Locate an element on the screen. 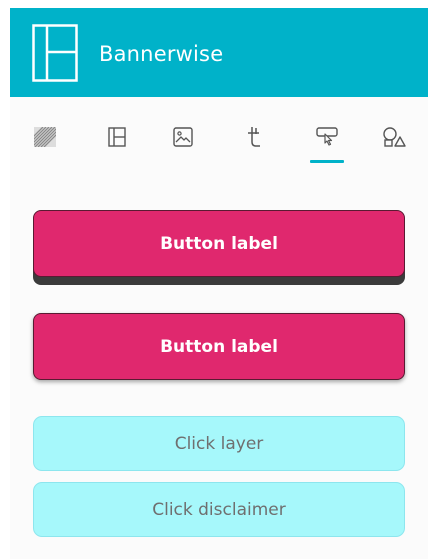 Image resolution: width=428 pixels, height=559 pixels. layout-tool is located at coordinates (117, 137).